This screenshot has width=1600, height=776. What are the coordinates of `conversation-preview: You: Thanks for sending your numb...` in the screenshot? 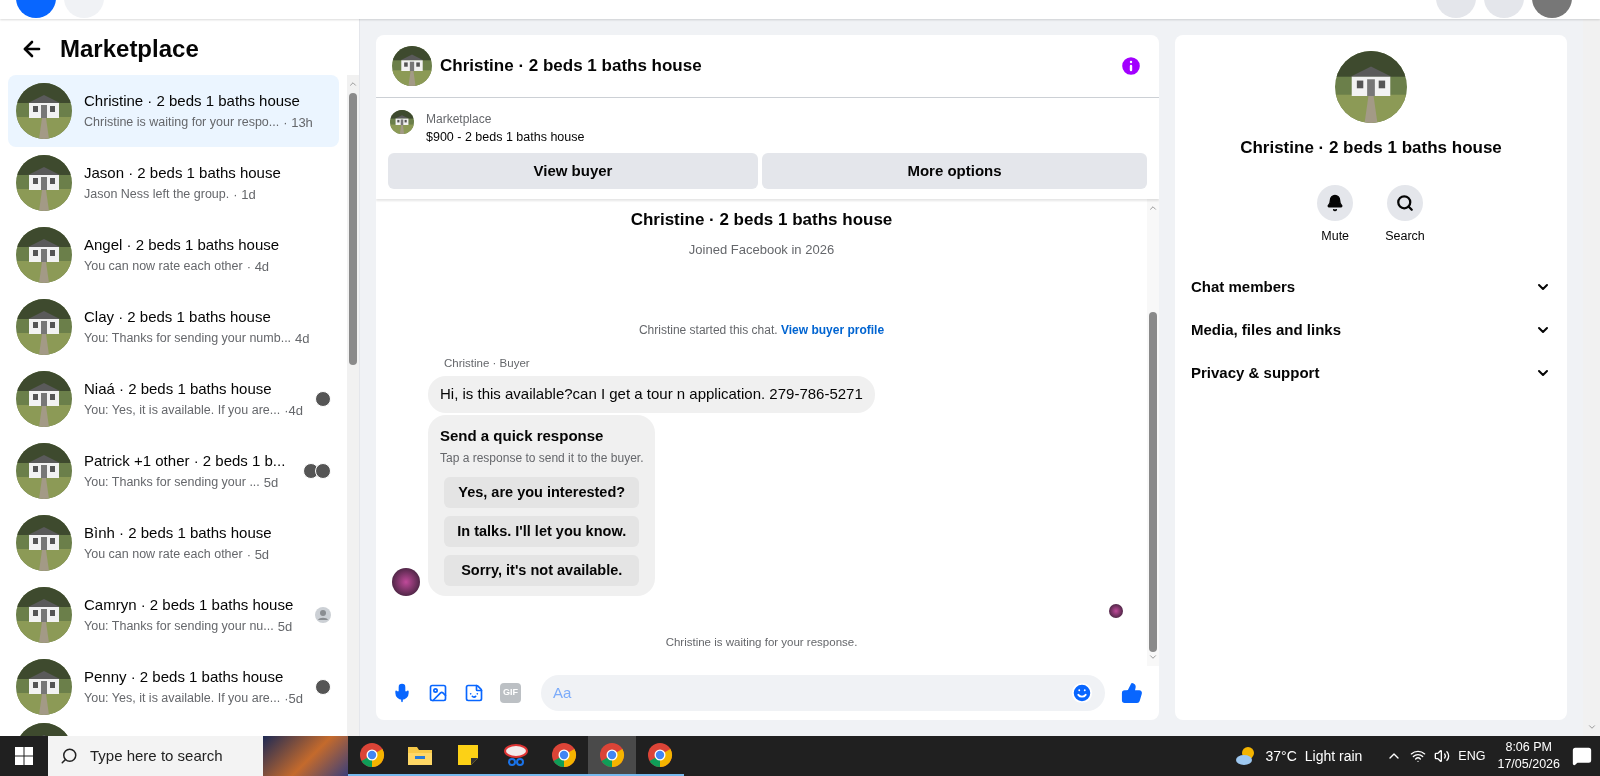 It's located at (188, 338).